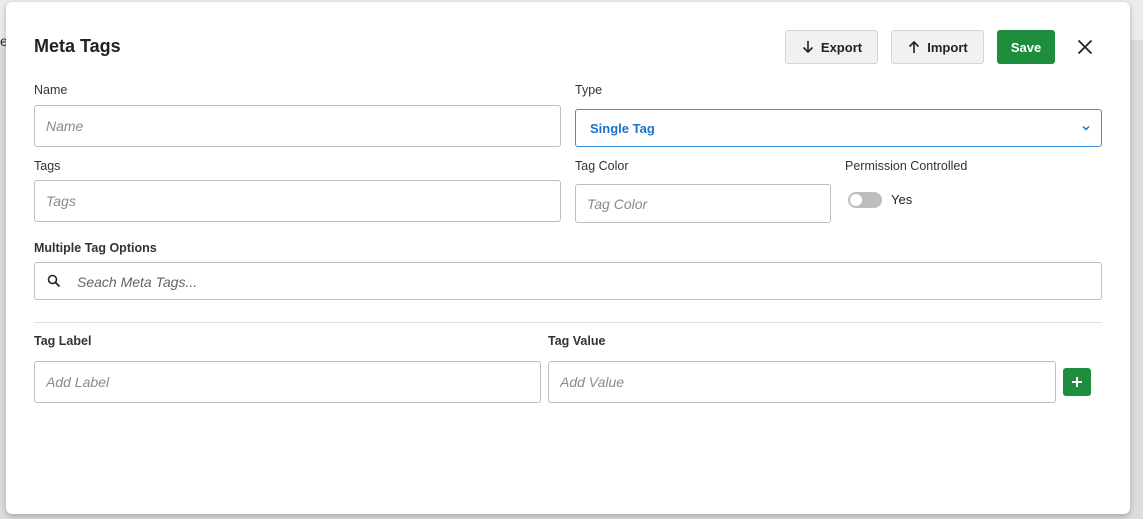 This screenshot has width=1143, height=519. Describe the element at coordinates (589, 90) in the screenshot. I see `type-label: Type` at that location.